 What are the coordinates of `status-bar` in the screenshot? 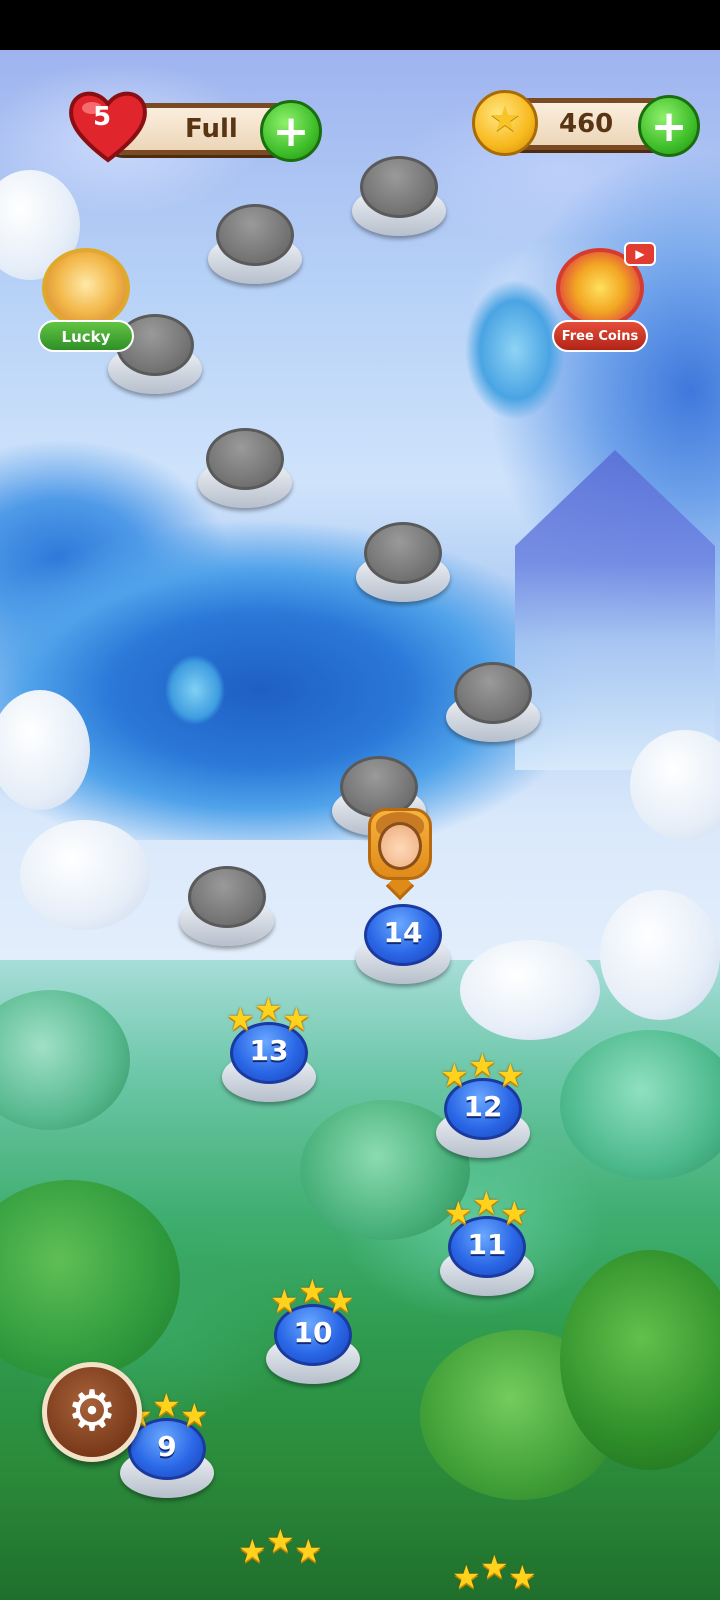 It's located at (360, 25).